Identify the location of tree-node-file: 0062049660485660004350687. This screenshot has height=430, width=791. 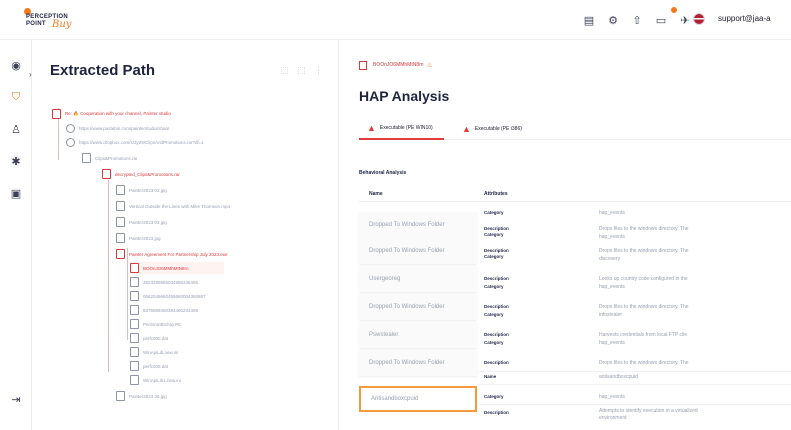
(168, 296).